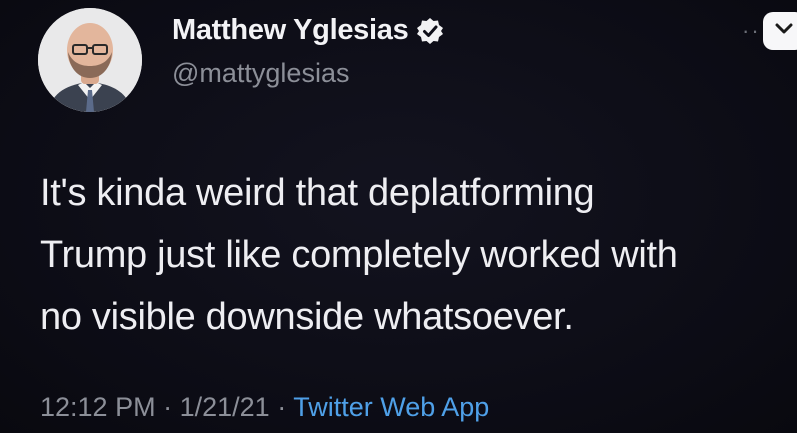 This screenshot has width=797, height=433. I want to click on tweet-text-line: Trump just like completely worked with, so click(359, 255).